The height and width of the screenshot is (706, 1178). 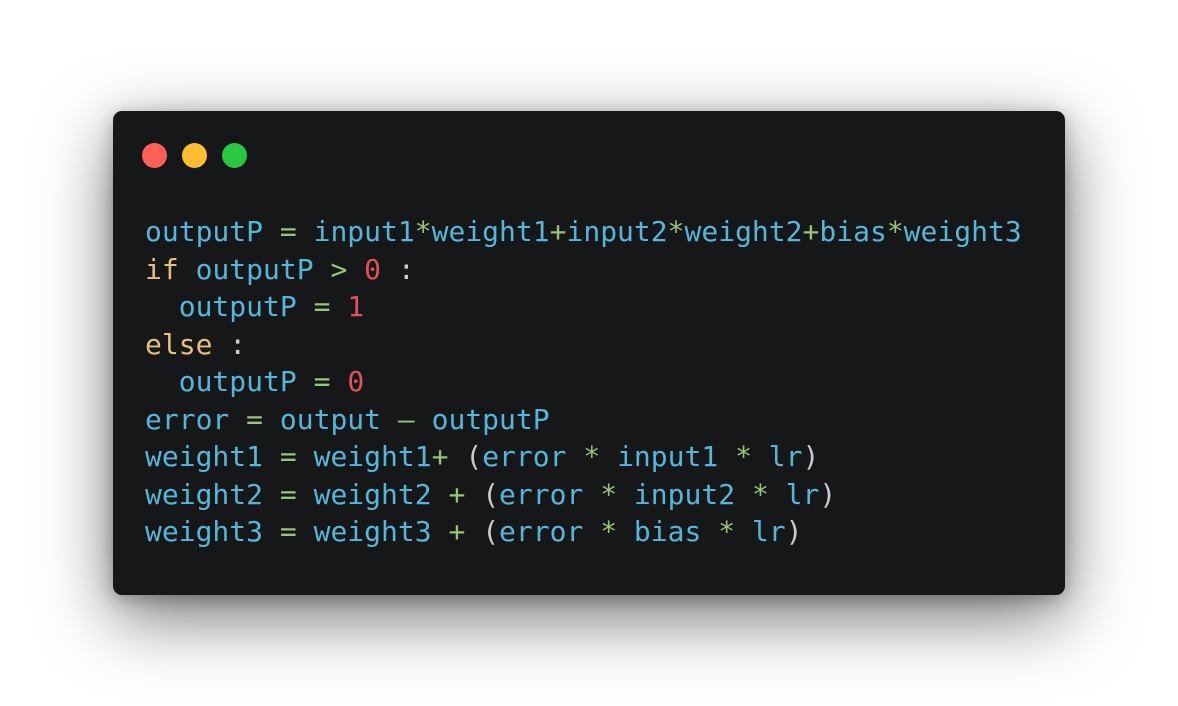 I want to click on code-line: error = output – outputP, so click(x=583, y=420).